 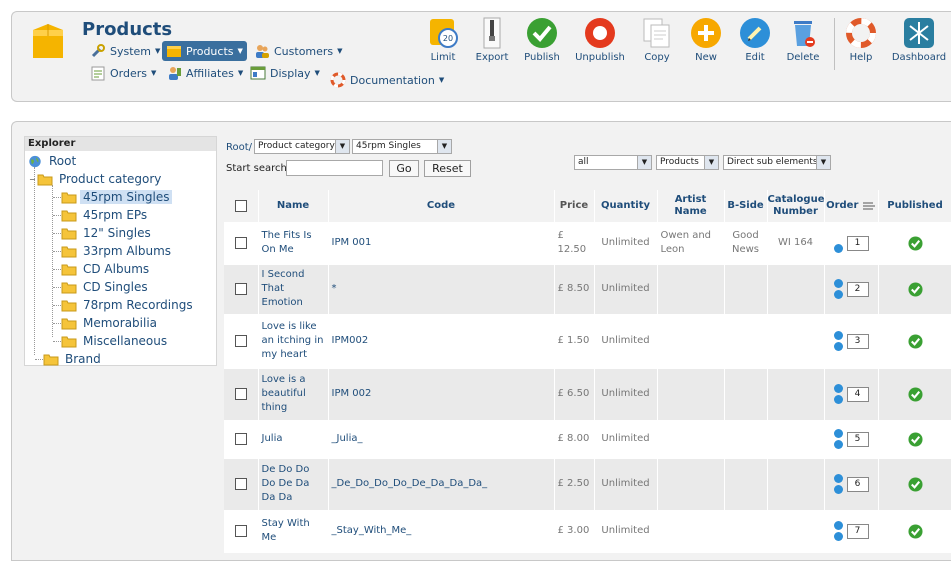 What do you see at coordinates (53, 161) in the screenshot?
I see `tree-node-root: Root` at bounding box center [53, 161].